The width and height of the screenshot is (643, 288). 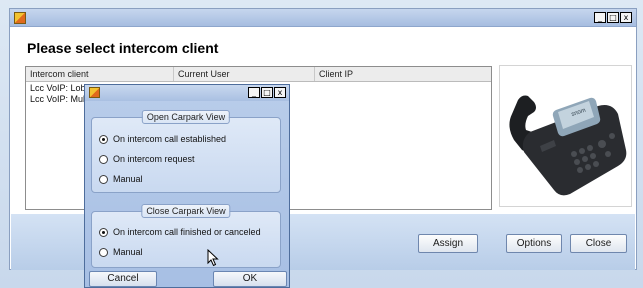 I want to click on list-header: Intercom client Current User Client IP, so click(x=258, y=74).